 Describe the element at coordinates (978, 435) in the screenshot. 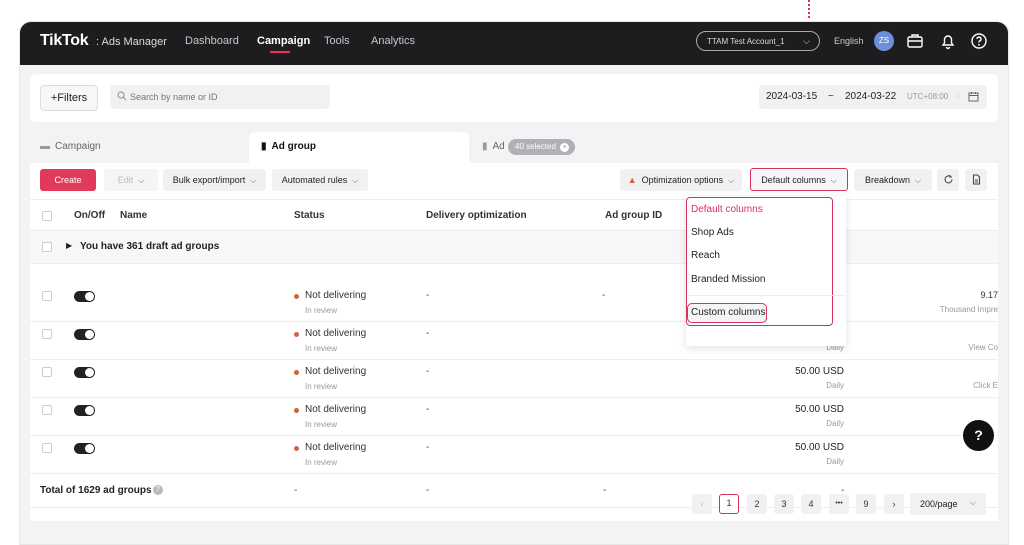

I see `floating-help-button: ?` at that location.